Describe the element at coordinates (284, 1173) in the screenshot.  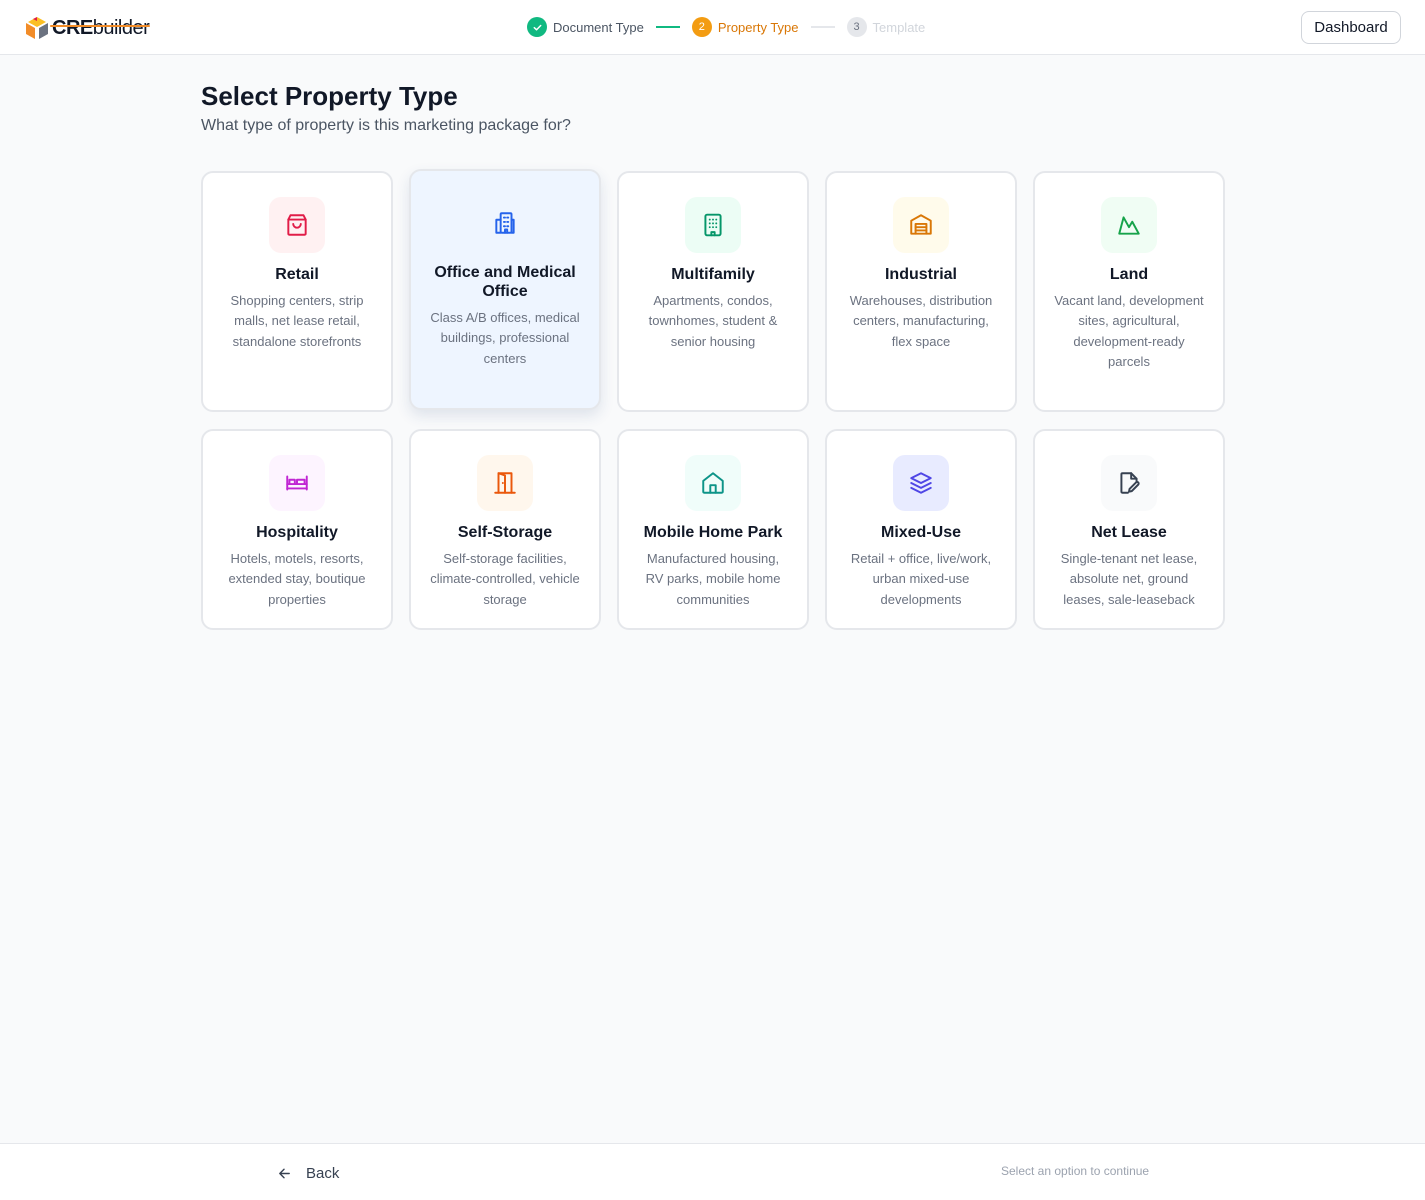
I see `arrow-left-icon` at that location.